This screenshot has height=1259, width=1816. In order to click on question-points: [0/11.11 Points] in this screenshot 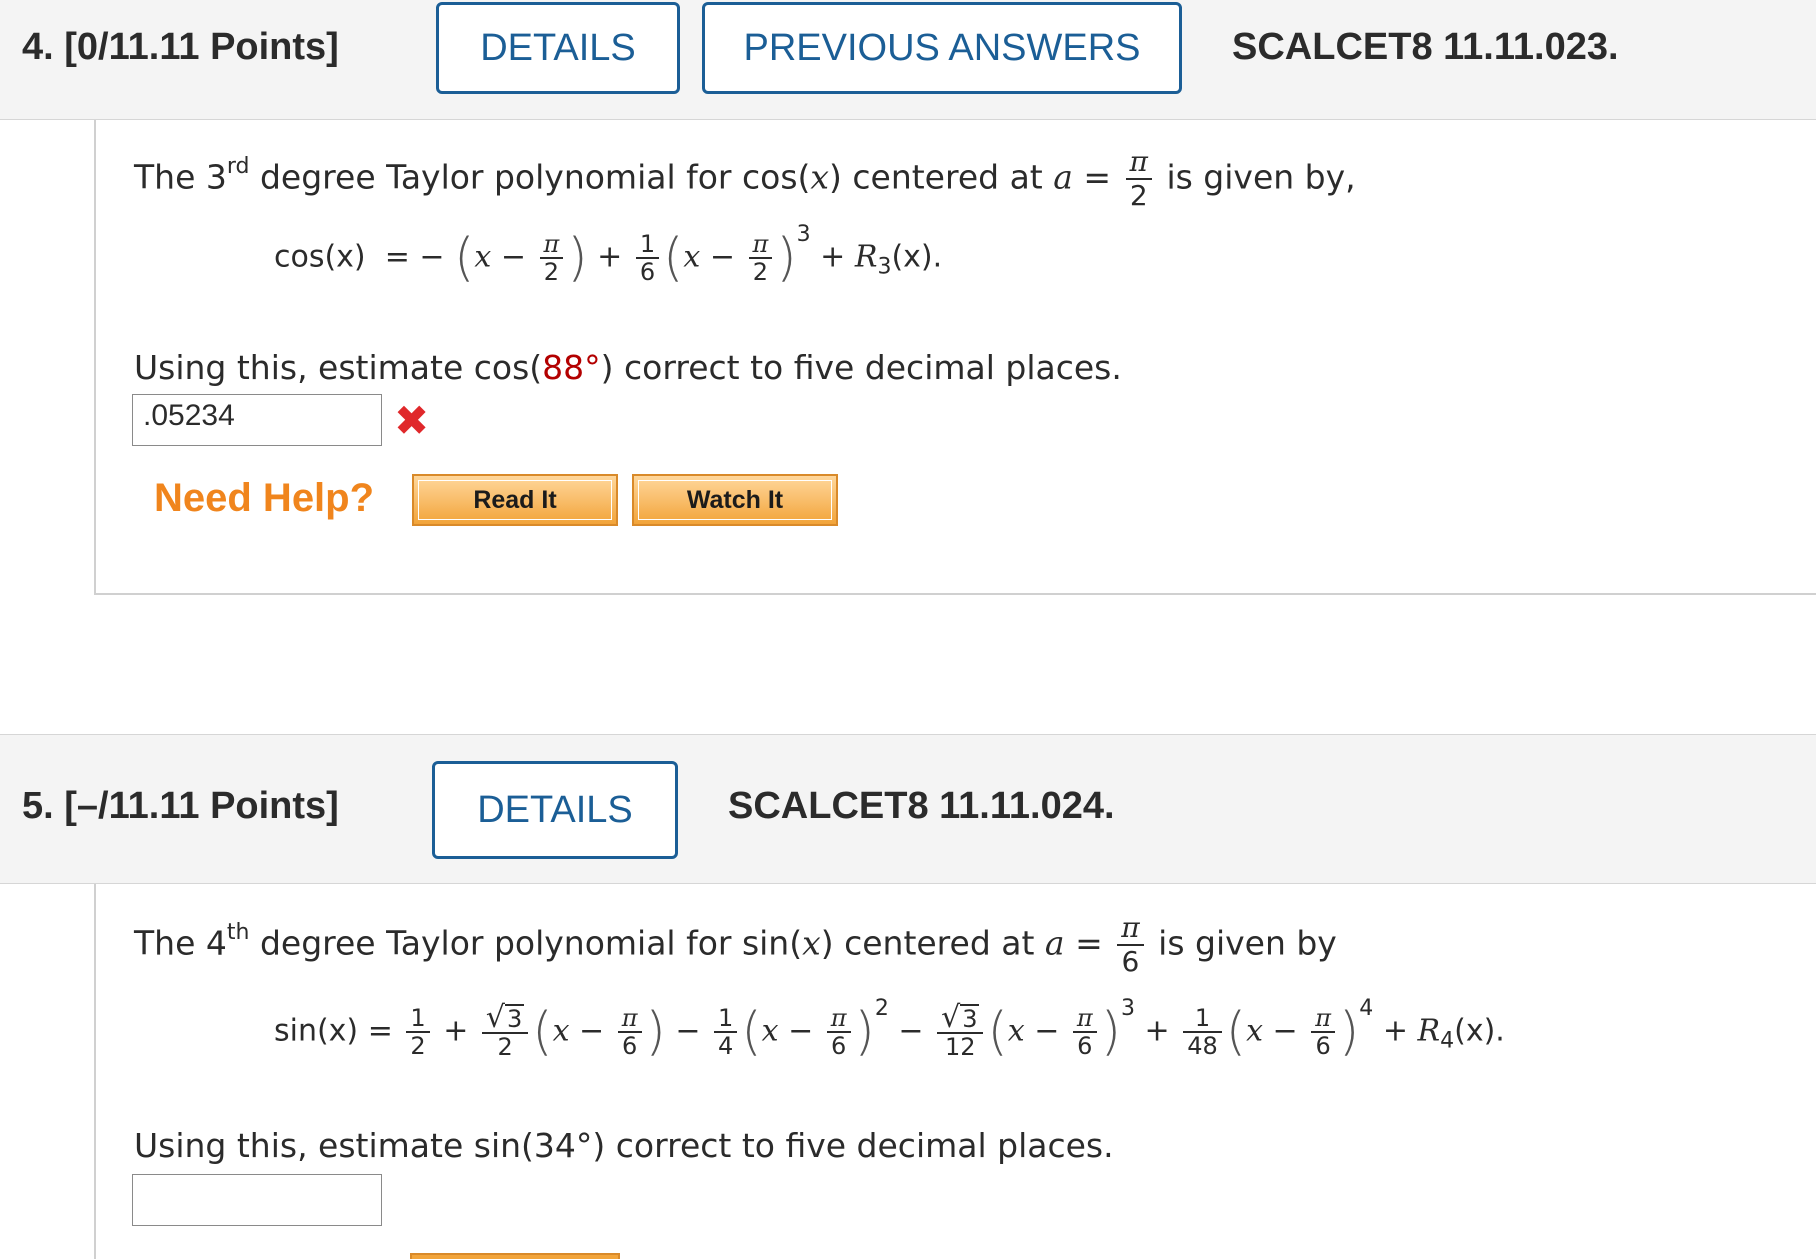, I will do `click(201, 47)`.